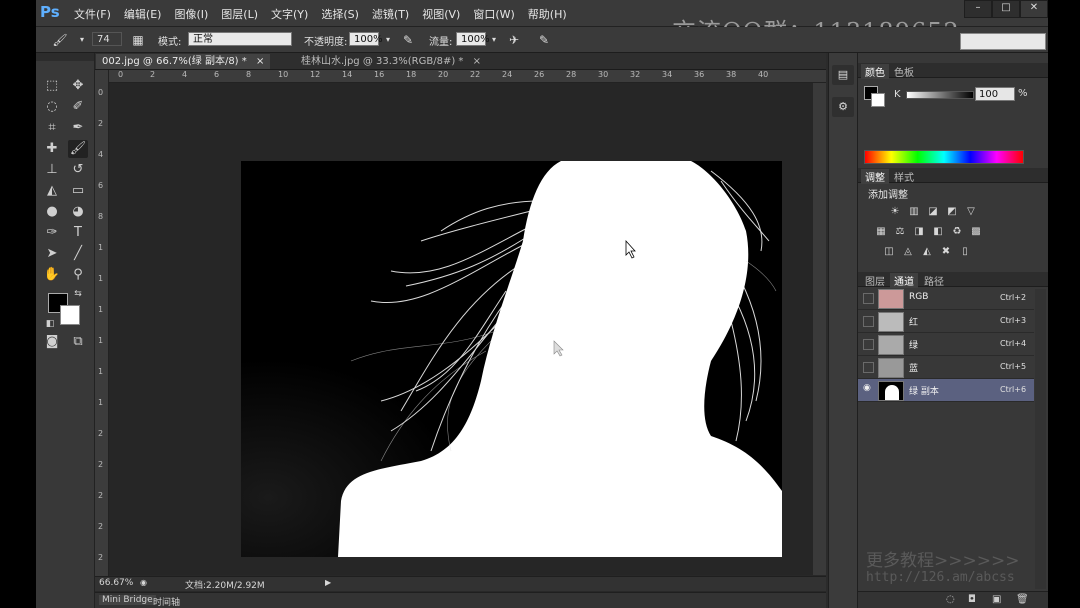 This screenshot has width=1080, height=608. I want to click on gradient-tool-icon: ▭, so click(78, 191).